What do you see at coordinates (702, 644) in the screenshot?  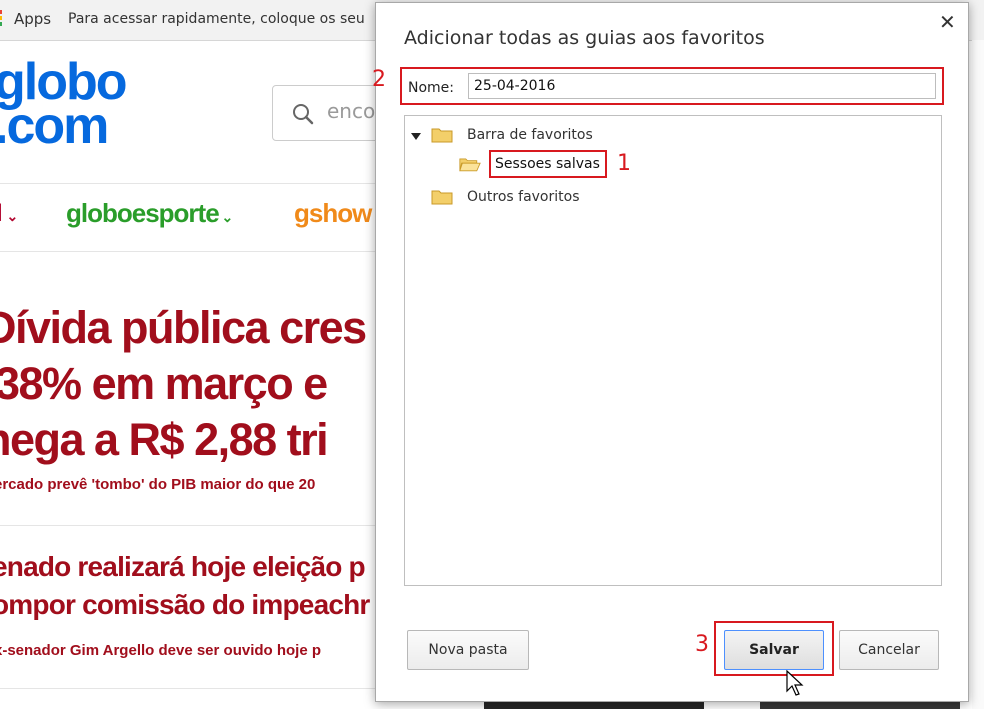 I see `annotation-3: 3` at bounding box center [702, 644].